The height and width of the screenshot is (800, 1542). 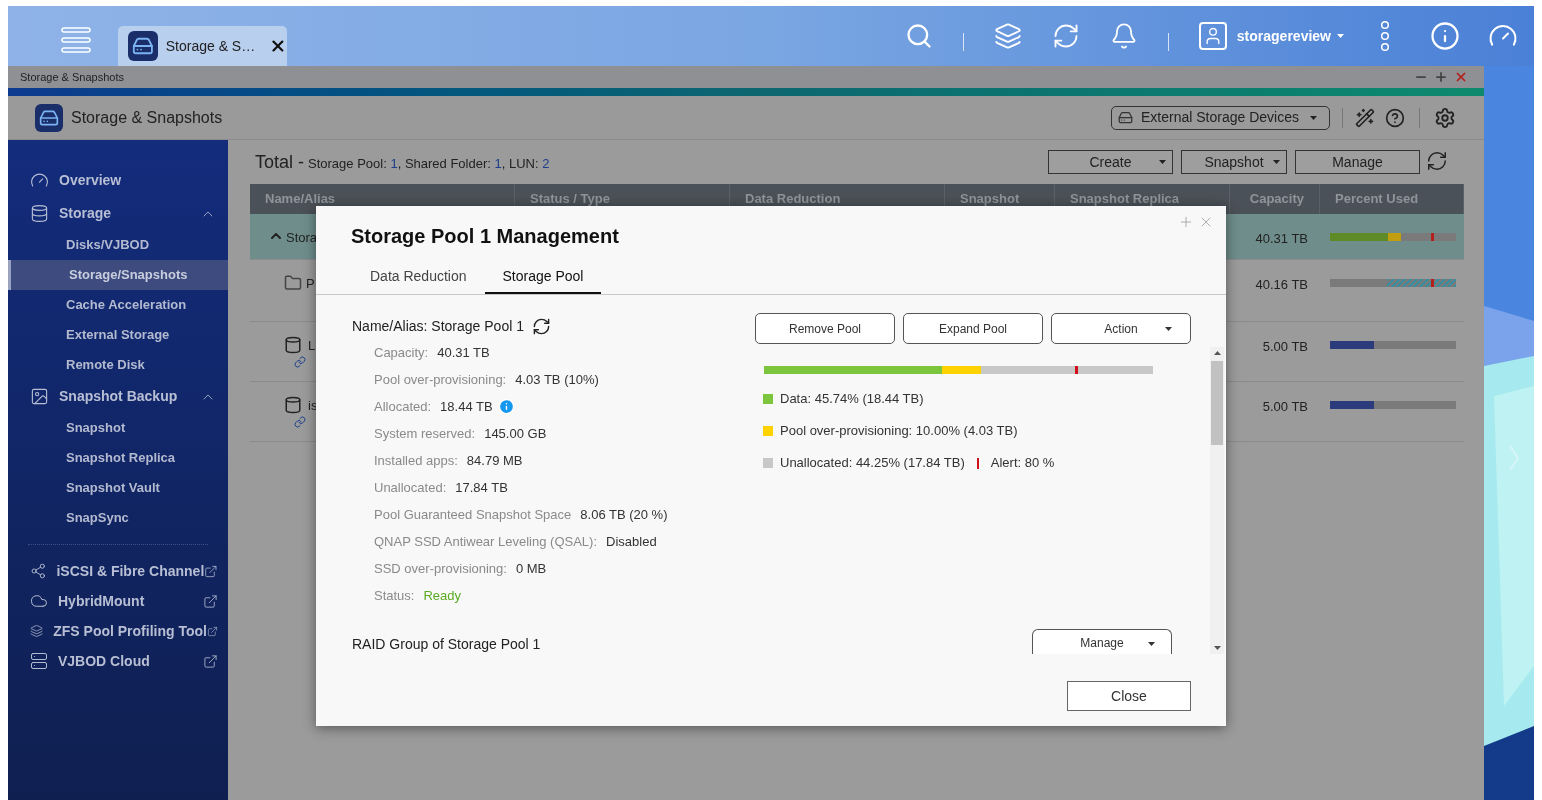 I want to click on sidebar-link: ZFS Pool Profiling Tool, so click(x=118, y=631).